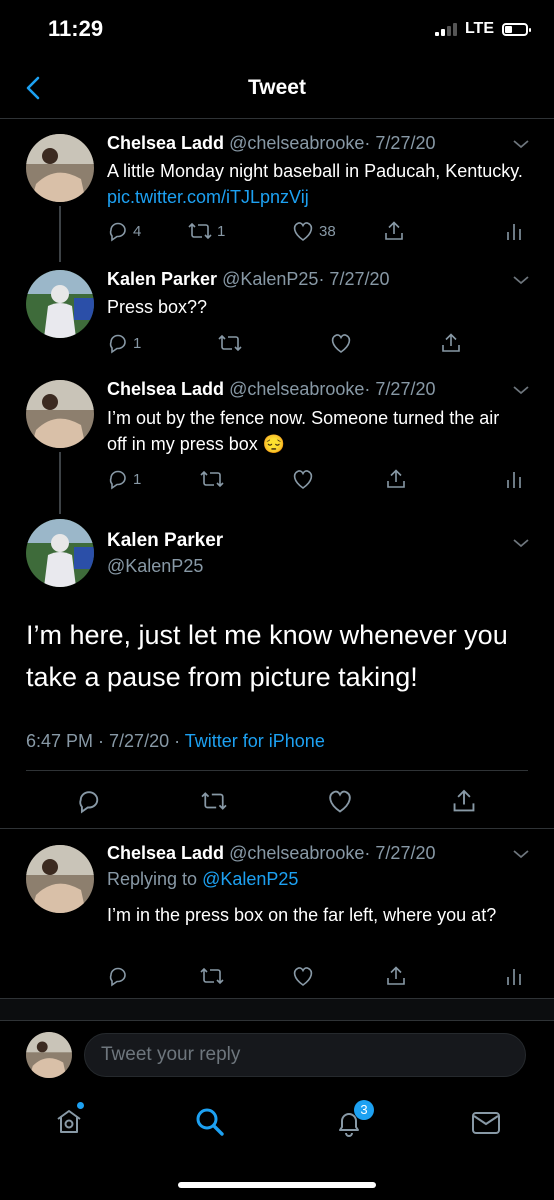  I want to click on status-time: 11:29, so click(76, 28).